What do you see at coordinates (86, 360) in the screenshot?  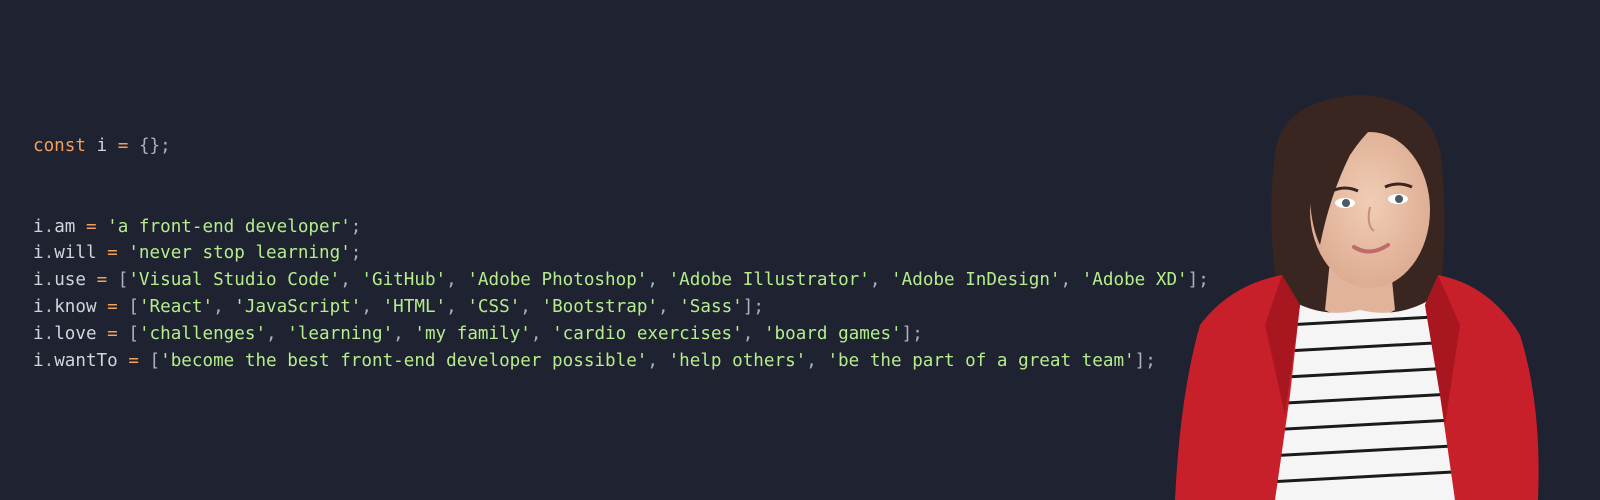 I see `property-name: wantTo` at bounding box center [86, 360].